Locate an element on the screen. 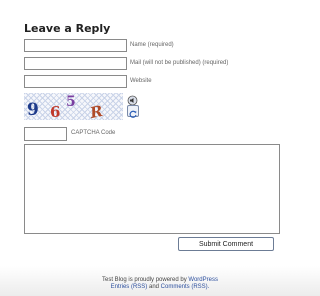 The image size is (320, 296). footer-powered-text: Test Blog is proudly powered by is located at coordinates (144, 280).